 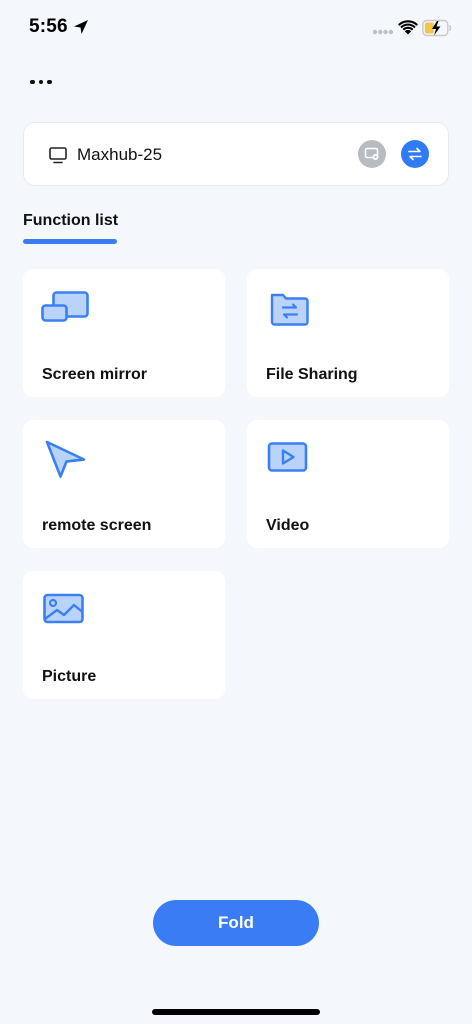 I want to click on screen-mirror-icon, so click(x=65, y=306).